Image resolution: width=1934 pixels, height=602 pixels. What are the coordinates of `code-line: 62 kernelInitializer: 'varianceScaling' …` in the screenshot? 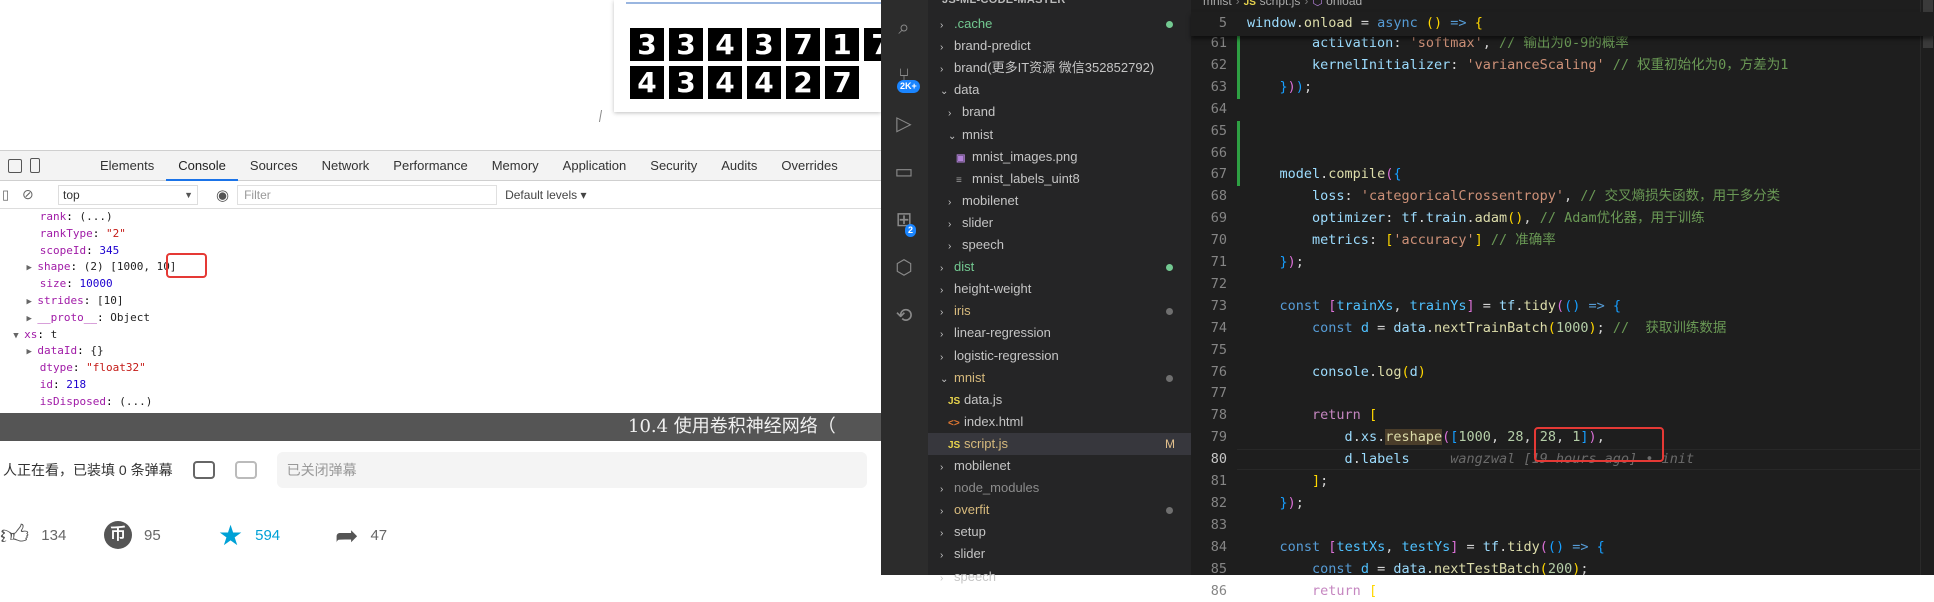 It's located at (1562, 65).